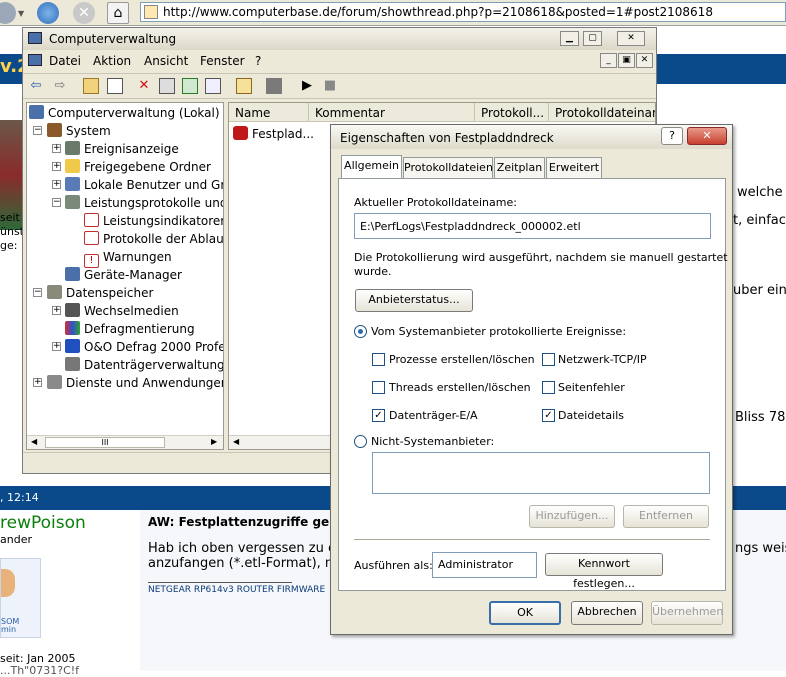 Image resolution: width=786 pixels, height=677 pixels. Describe the element at coordinates (392, 112) in the screenshot. I see `column-header-comment: Kommentar` at that location.